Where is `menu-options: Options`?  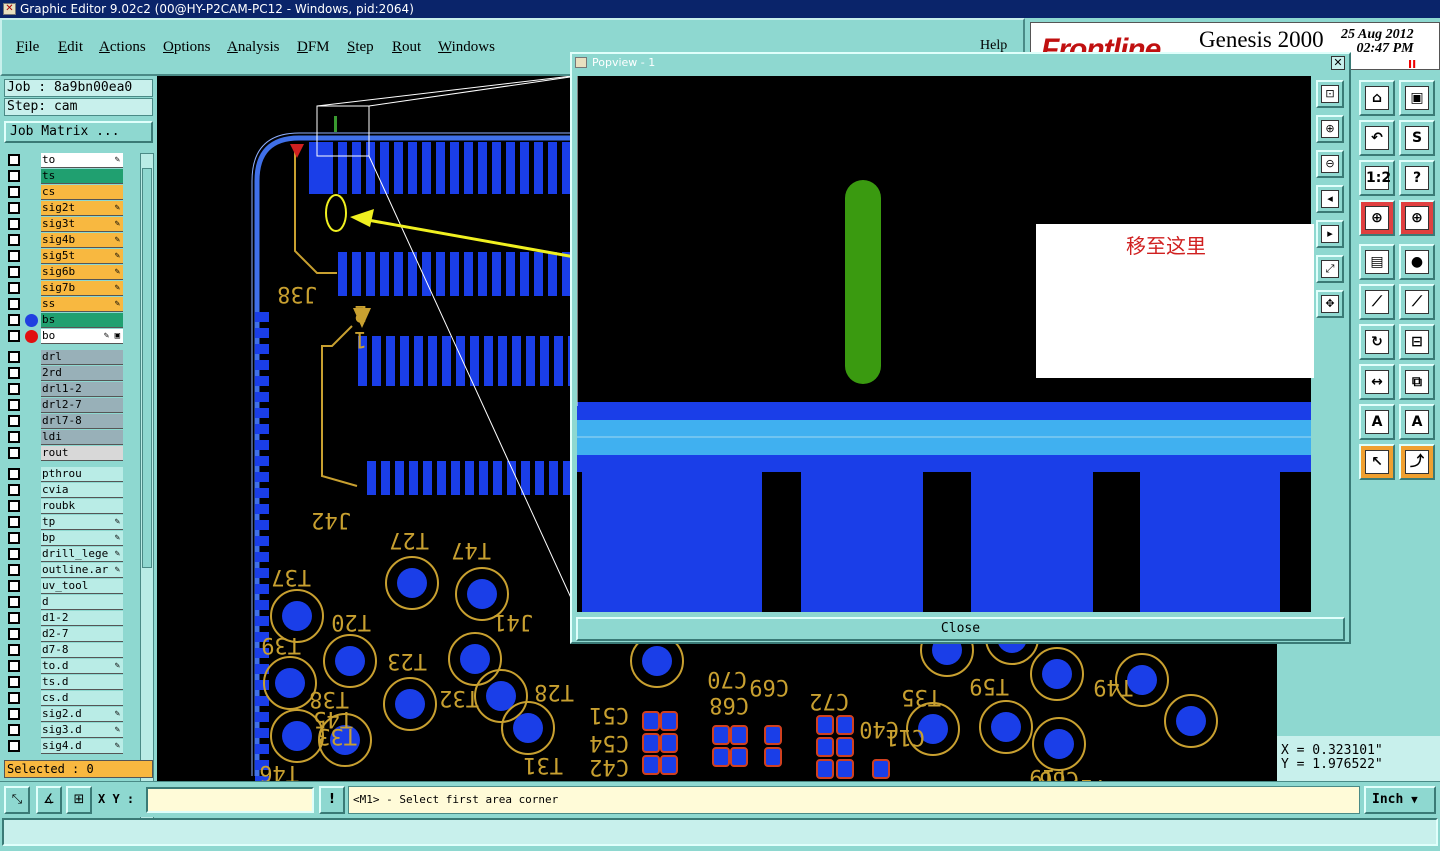 menu-options: Options is located at coordinates (187, 47).